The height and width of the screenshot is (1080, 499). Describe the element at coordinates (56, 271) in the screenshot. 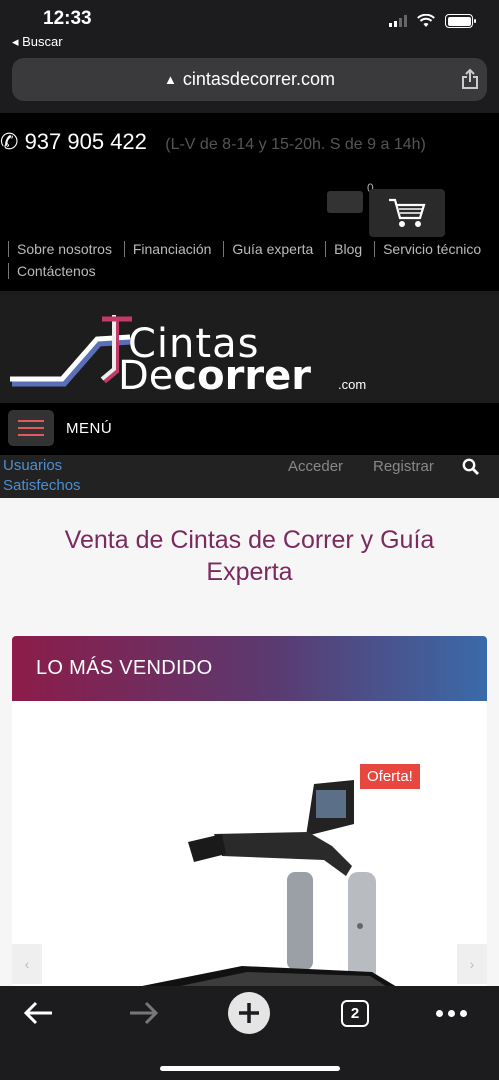

I see `nav-link-contactenos: Contáctenos` at that location.